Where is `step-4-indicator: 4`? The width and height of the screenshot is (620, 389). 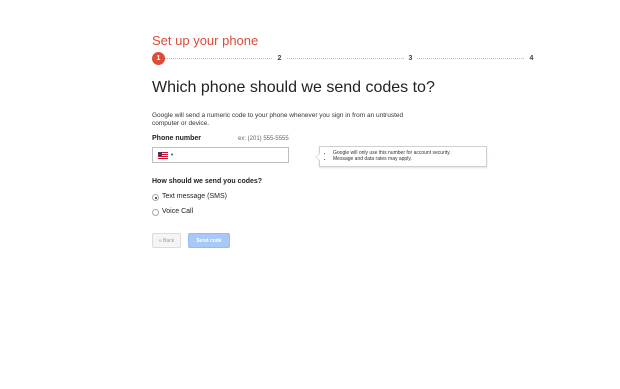
step-4-indicator: 4 is located at coordinates (531, 58).